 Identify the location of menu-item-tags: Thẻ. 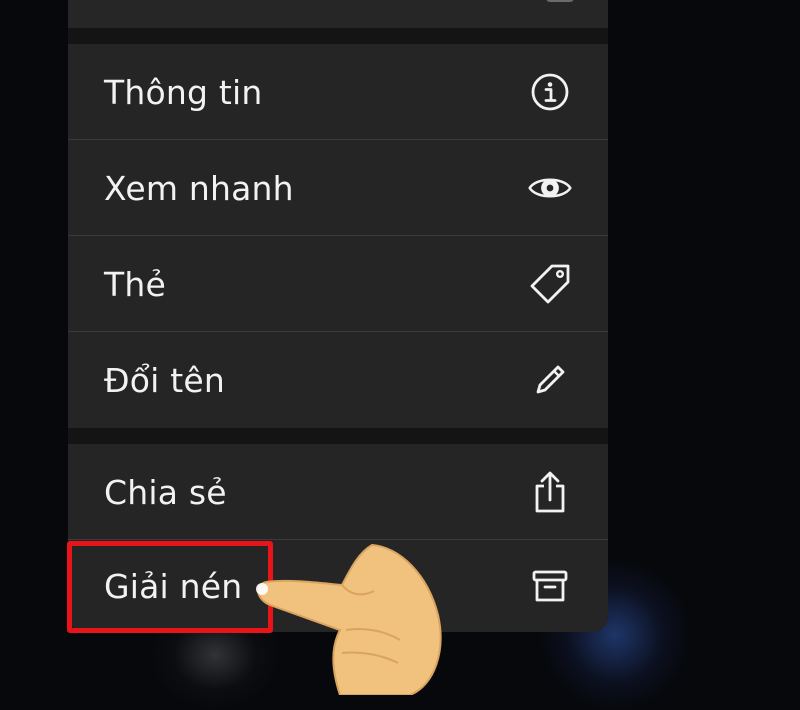
(338, 284).